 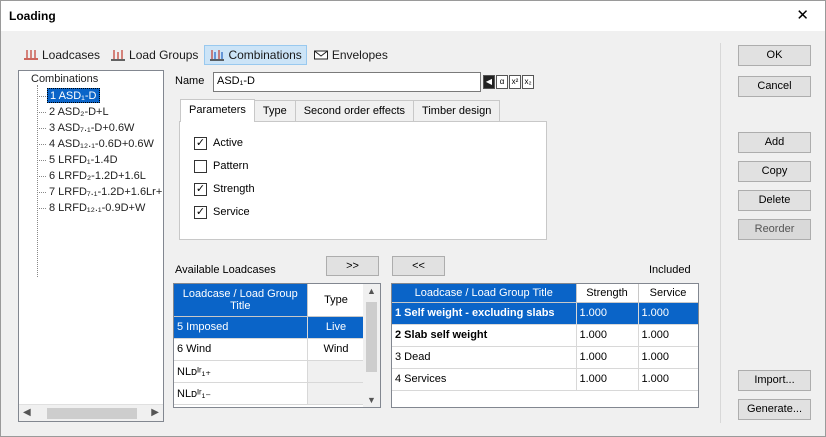 What do you see at coordinates (515, 82) in the screenshot?
I see `format-superscript-button: x²` at bounding box center [515, 82].